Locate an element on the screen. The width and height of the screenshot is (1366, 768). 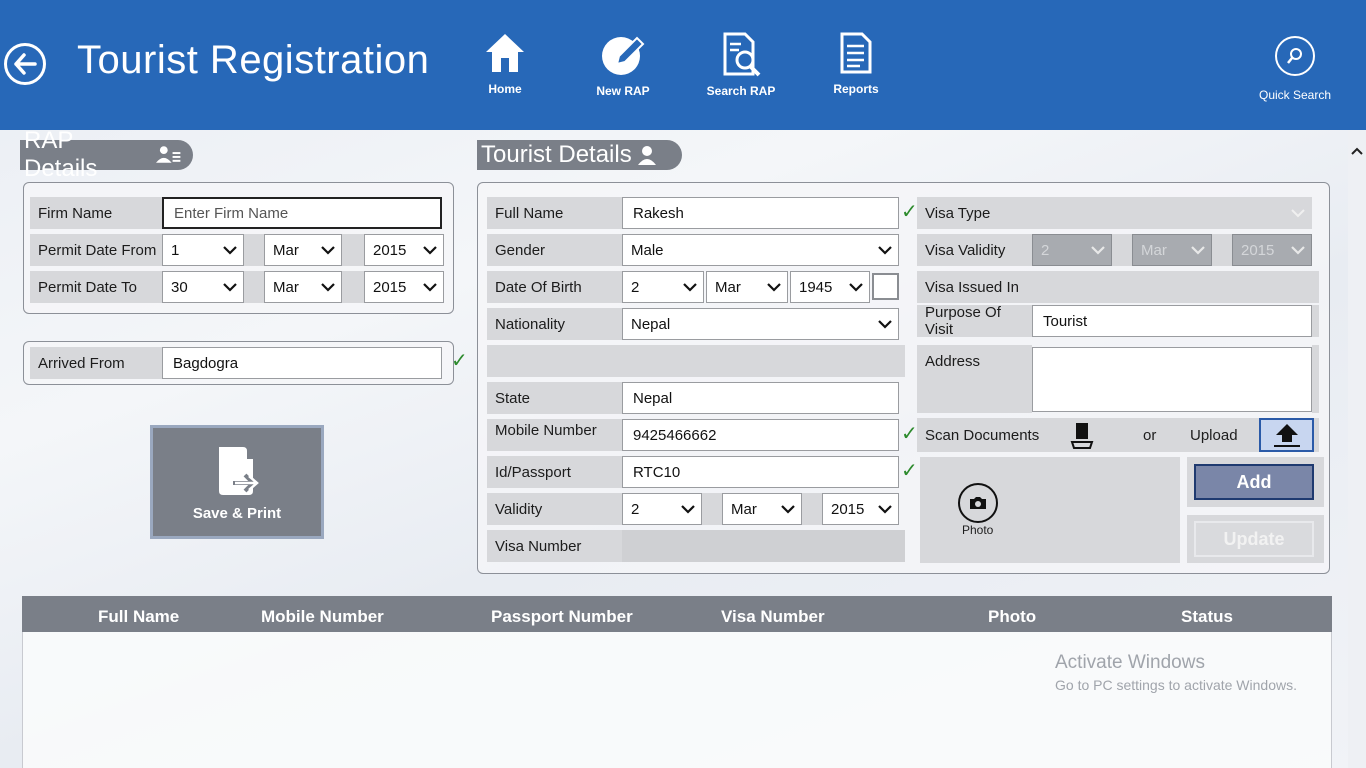
permit-to-month-select: Mar is located at coordinates (303, 287).